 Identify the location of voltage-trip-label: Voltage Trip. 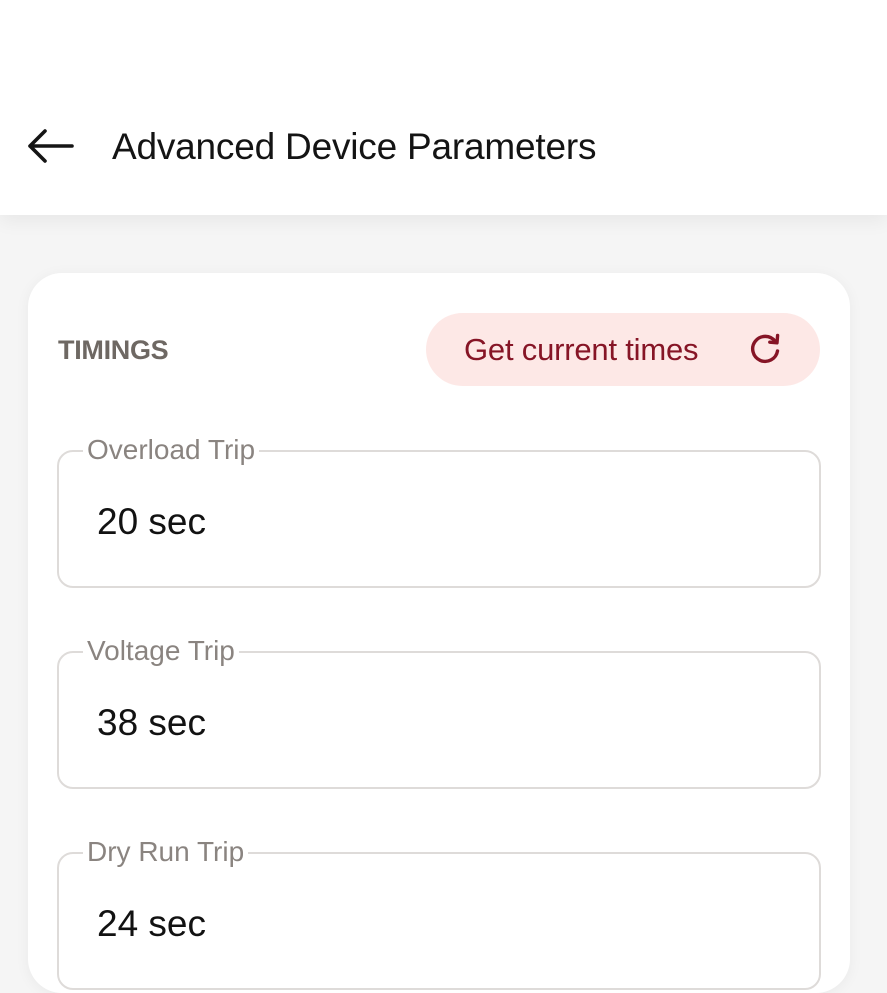
(161, 651).